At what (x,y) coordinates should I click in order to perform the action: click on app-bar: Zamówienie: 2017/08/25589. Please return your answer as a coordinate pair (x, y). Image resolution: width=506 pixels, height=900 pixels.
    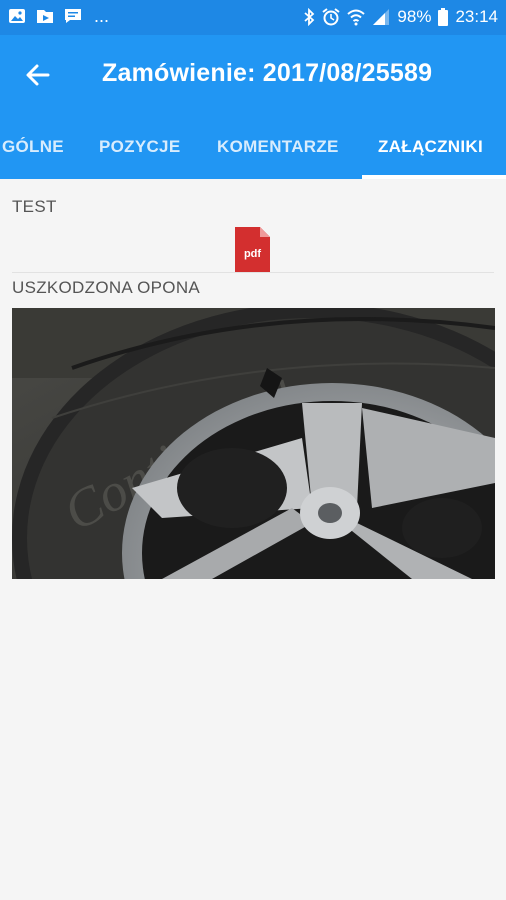
    Looking at the image, I should click on (253, 75).